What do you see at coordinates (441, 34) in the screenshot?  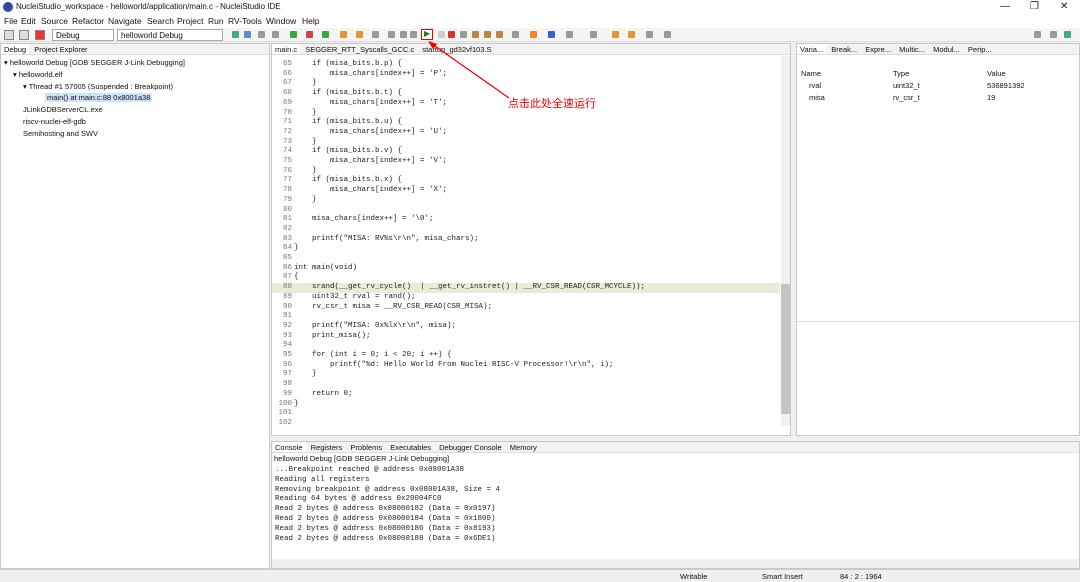 I see `suspend-icon` at bounding box center [441, 34].